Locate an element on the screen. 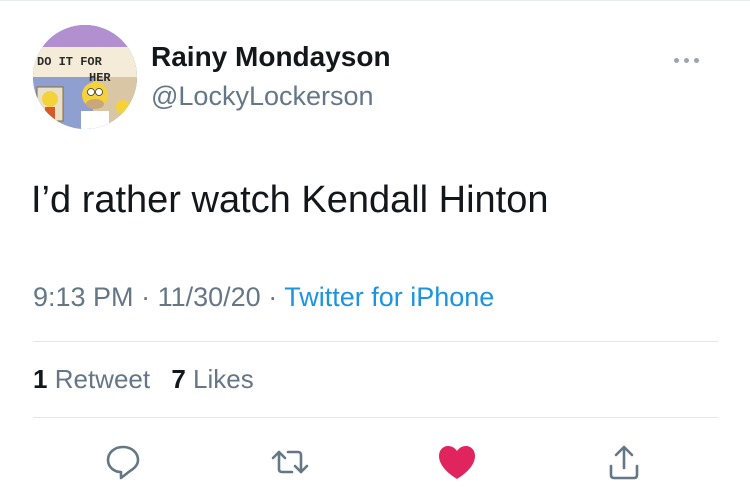 The image size is (750, 503). action-bar is located at coordinates (375, 462).